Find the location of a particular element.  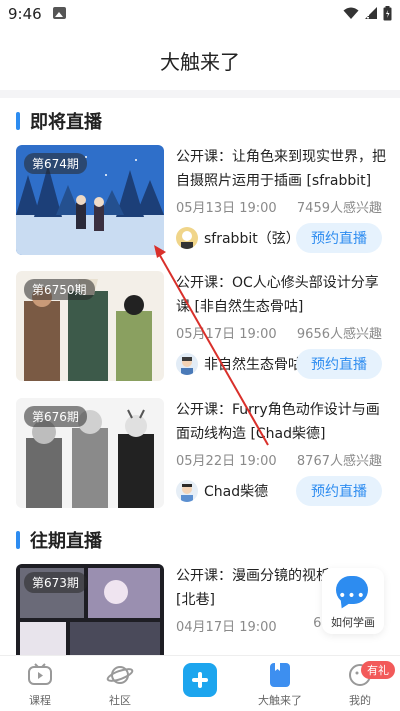

status-icons is located at coordinates (367, 13).